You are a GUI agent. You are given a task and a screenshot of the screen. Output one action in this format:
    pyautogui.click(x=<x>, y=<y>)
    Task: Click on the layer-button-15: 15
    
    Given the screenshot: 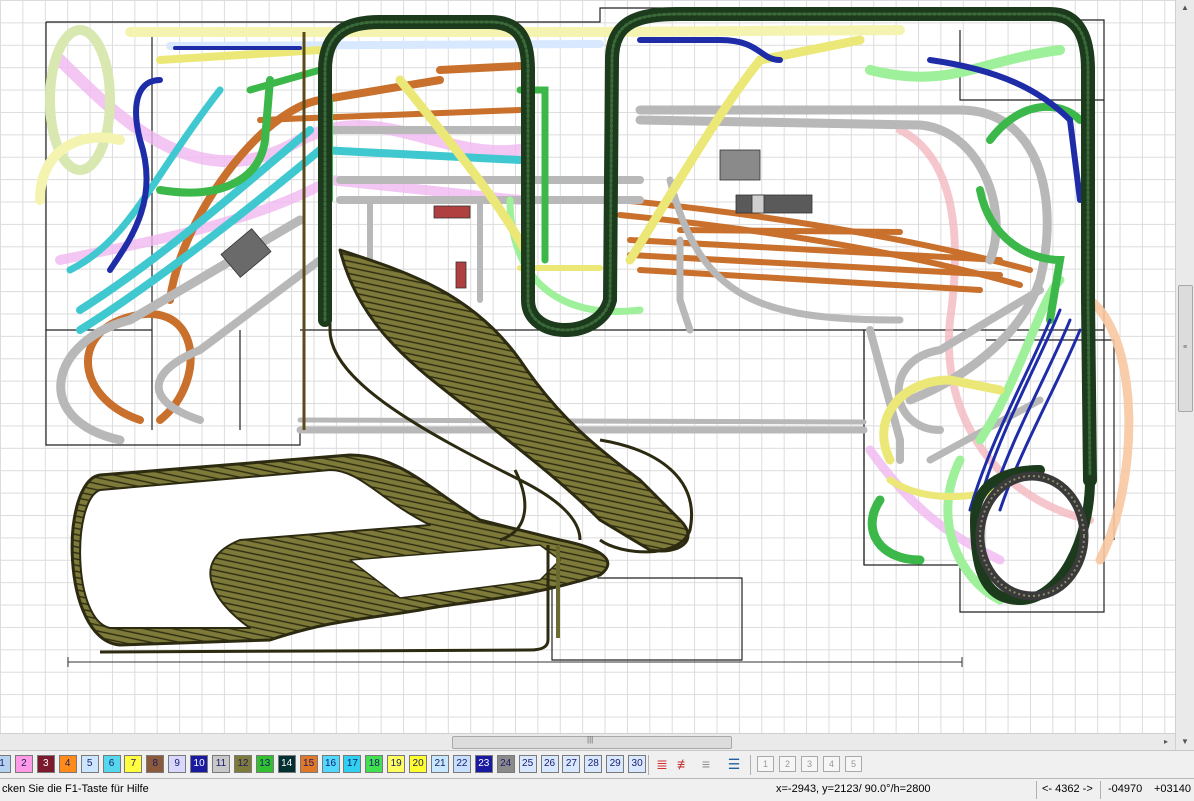 What is the action you would take?
    pyautogui.click(x=308, y=764)
    